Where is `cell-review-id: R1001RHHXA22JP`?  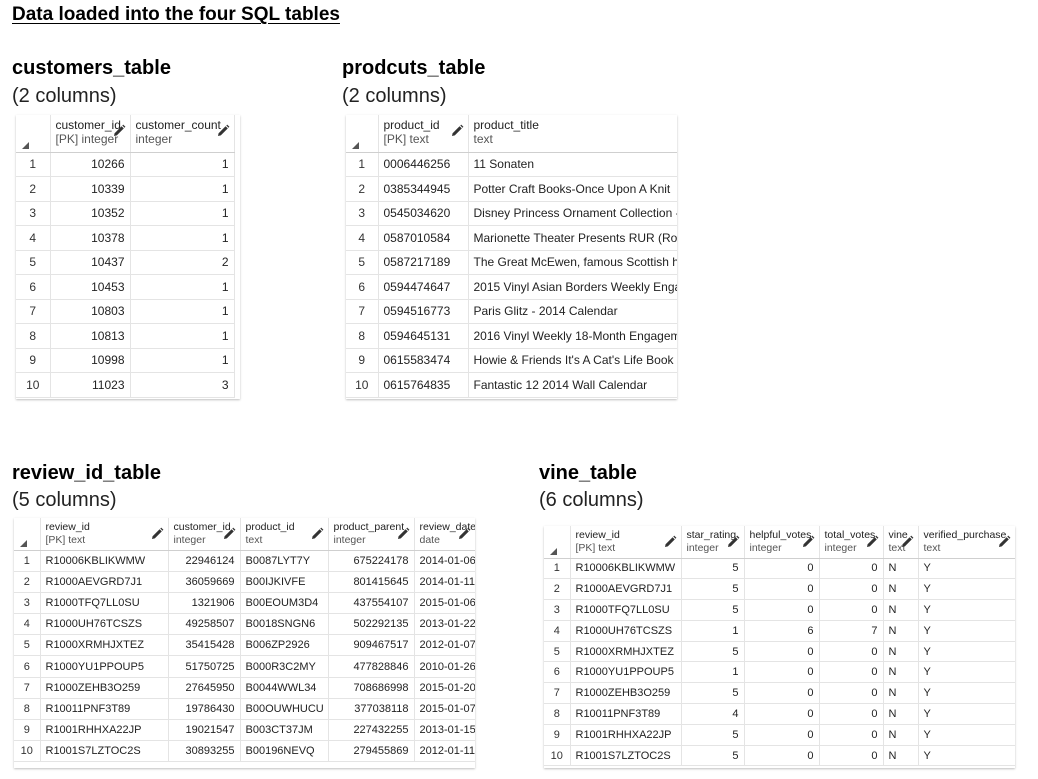 cell-review-id: R1001RHHXA22JP is located at coordinates (104, 730).